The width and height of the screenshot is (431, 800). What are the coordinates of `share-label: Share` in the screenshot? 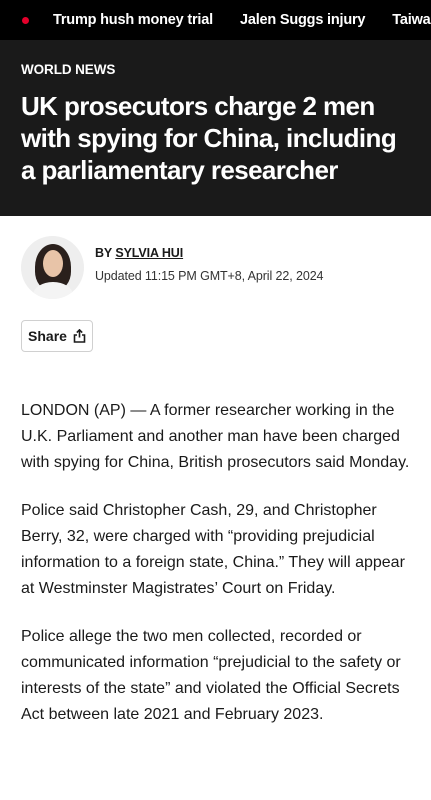 It's located at (47, 336).